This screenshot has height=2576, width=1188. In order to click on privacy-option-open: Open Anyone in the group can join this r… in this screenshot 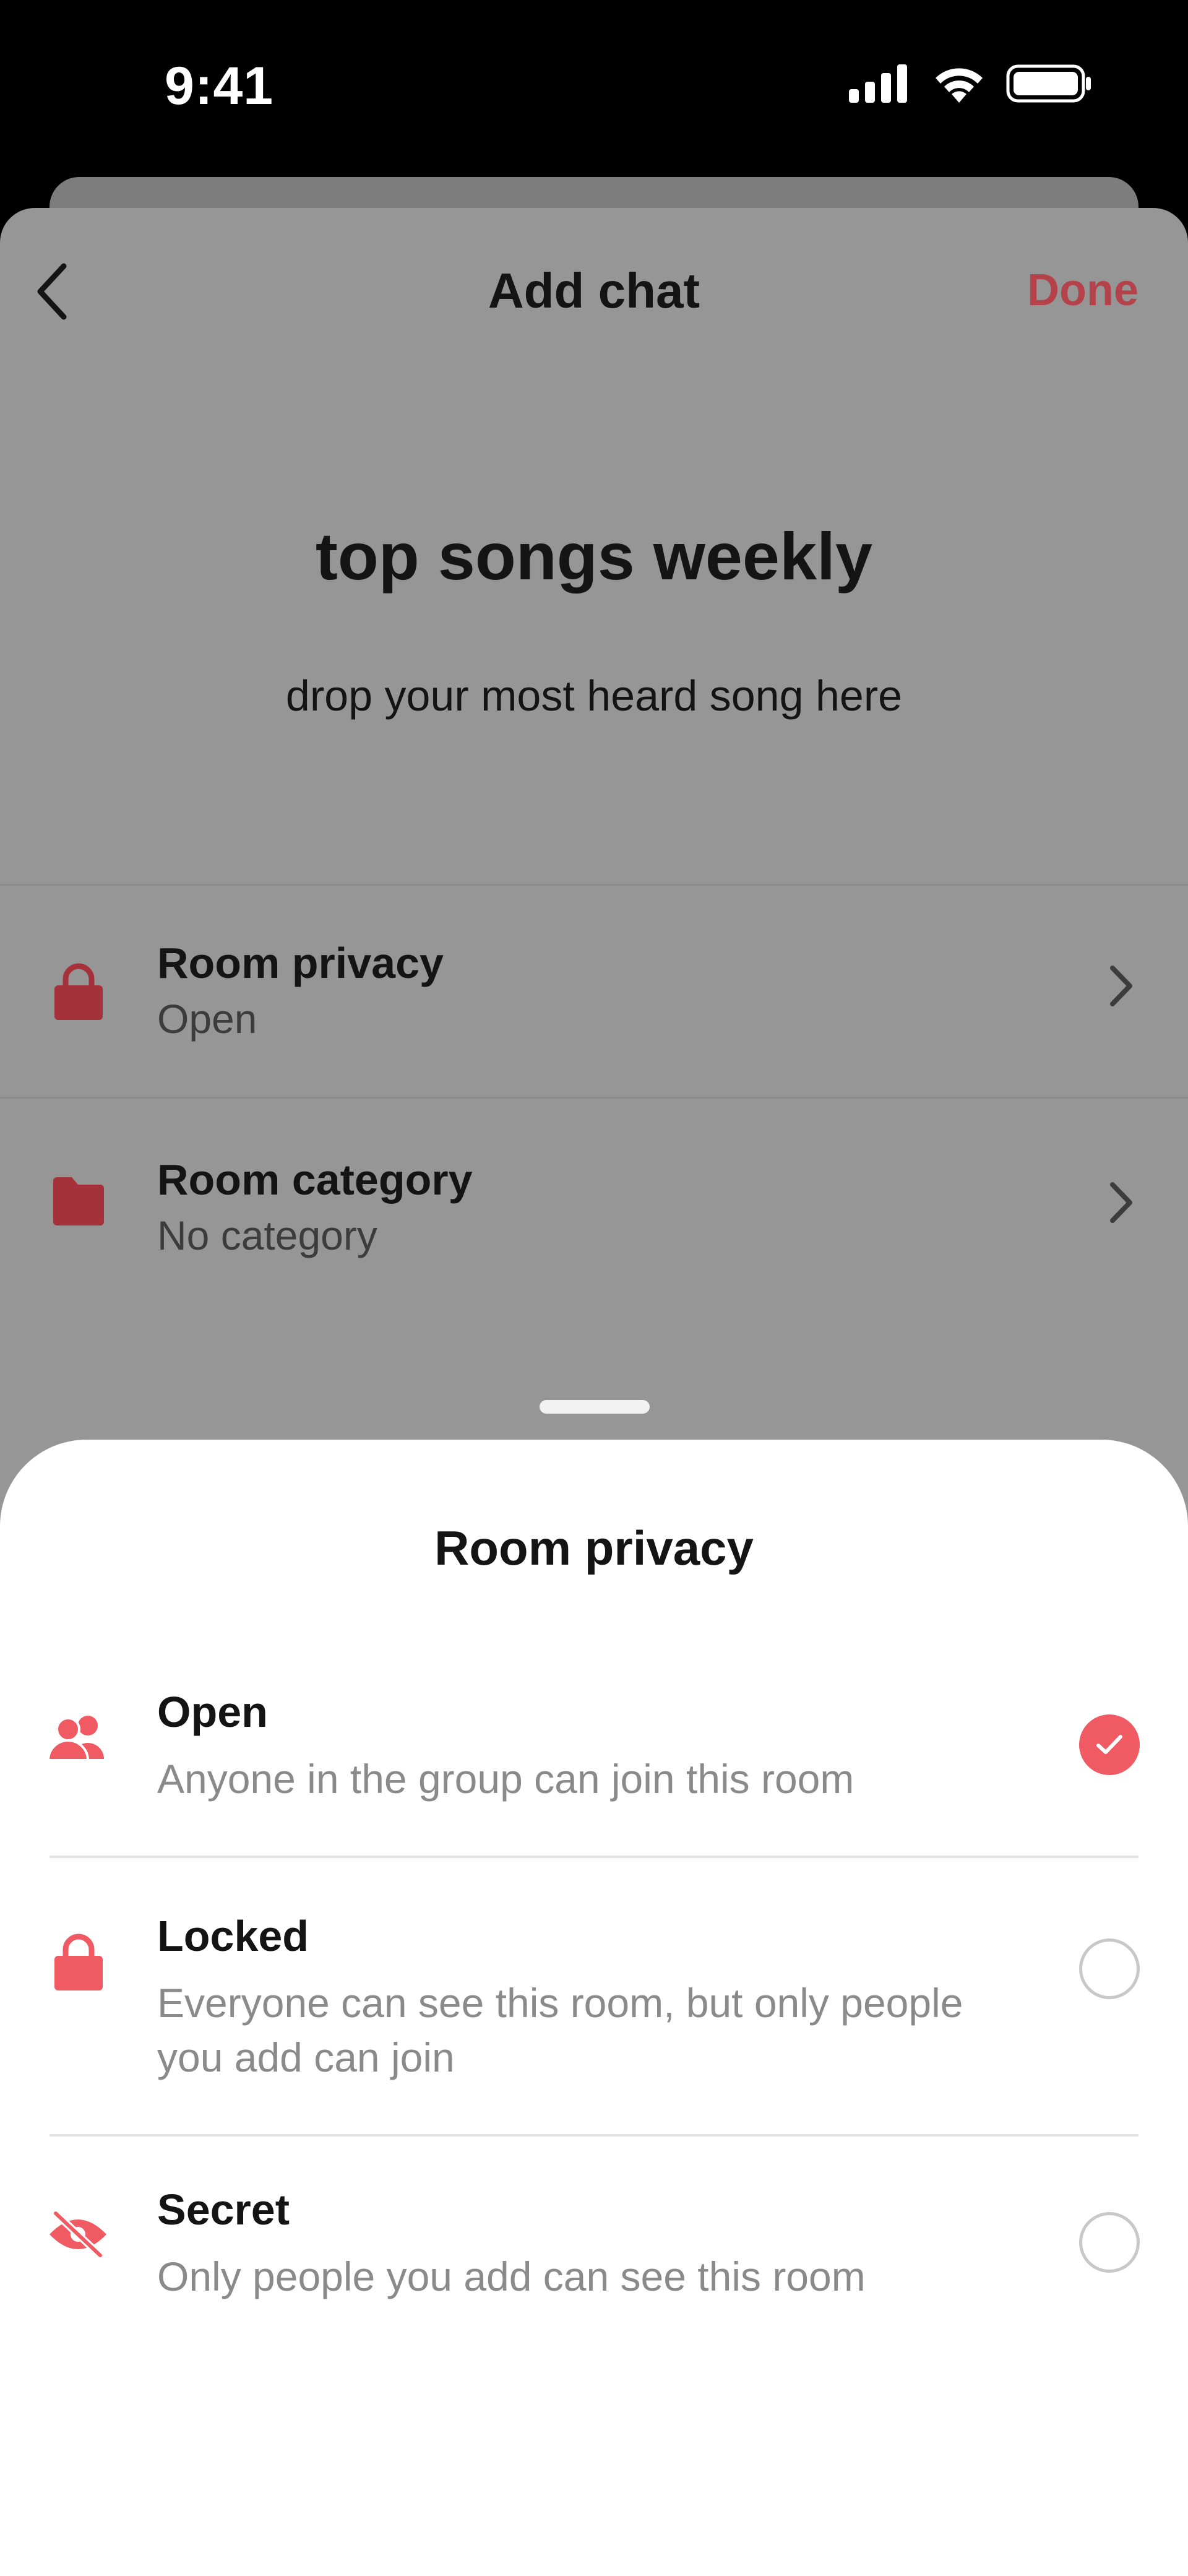, I will do `click(594, 1764)`.